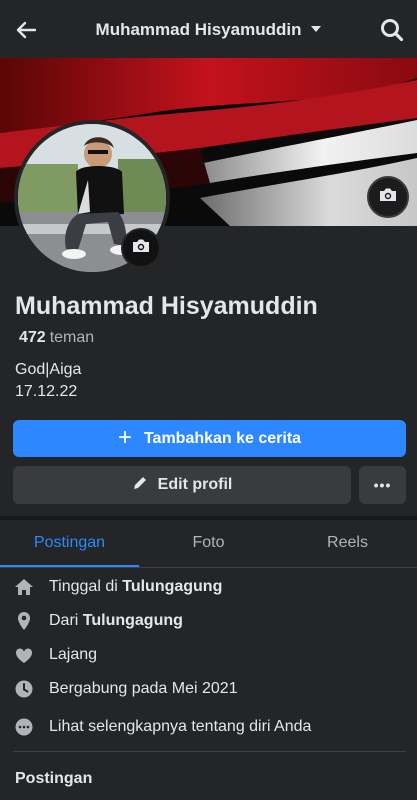  What do you see at coordinates (347, 543) in the screenshot?
I see `tab-reels: Reels` at bounding box center [347, 543].